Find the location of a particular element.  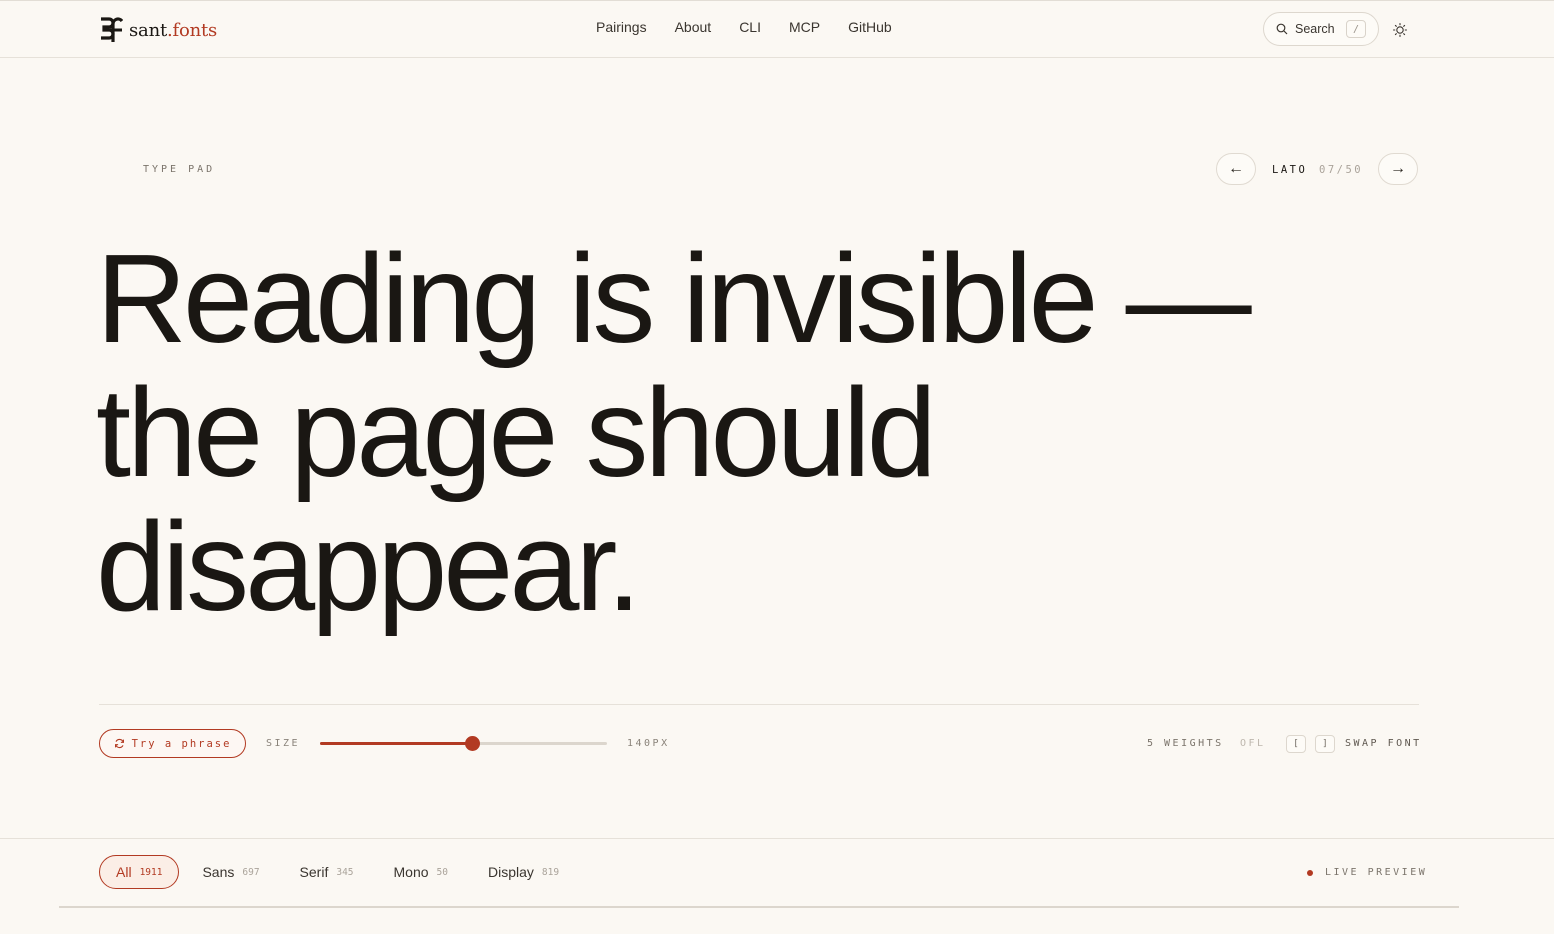

logo-mark-icon is located at coordinates (112, 29).